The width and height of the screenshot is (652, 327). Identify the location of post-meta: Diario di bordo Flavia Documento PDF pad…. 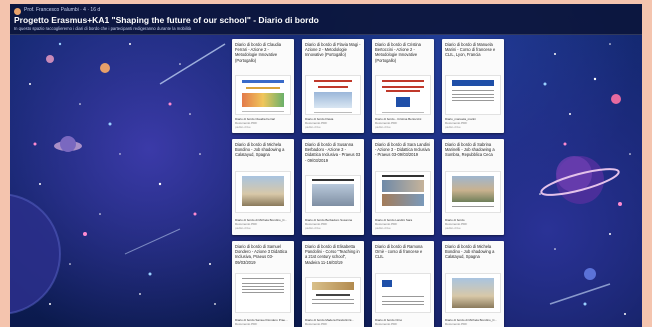
(334, 123).